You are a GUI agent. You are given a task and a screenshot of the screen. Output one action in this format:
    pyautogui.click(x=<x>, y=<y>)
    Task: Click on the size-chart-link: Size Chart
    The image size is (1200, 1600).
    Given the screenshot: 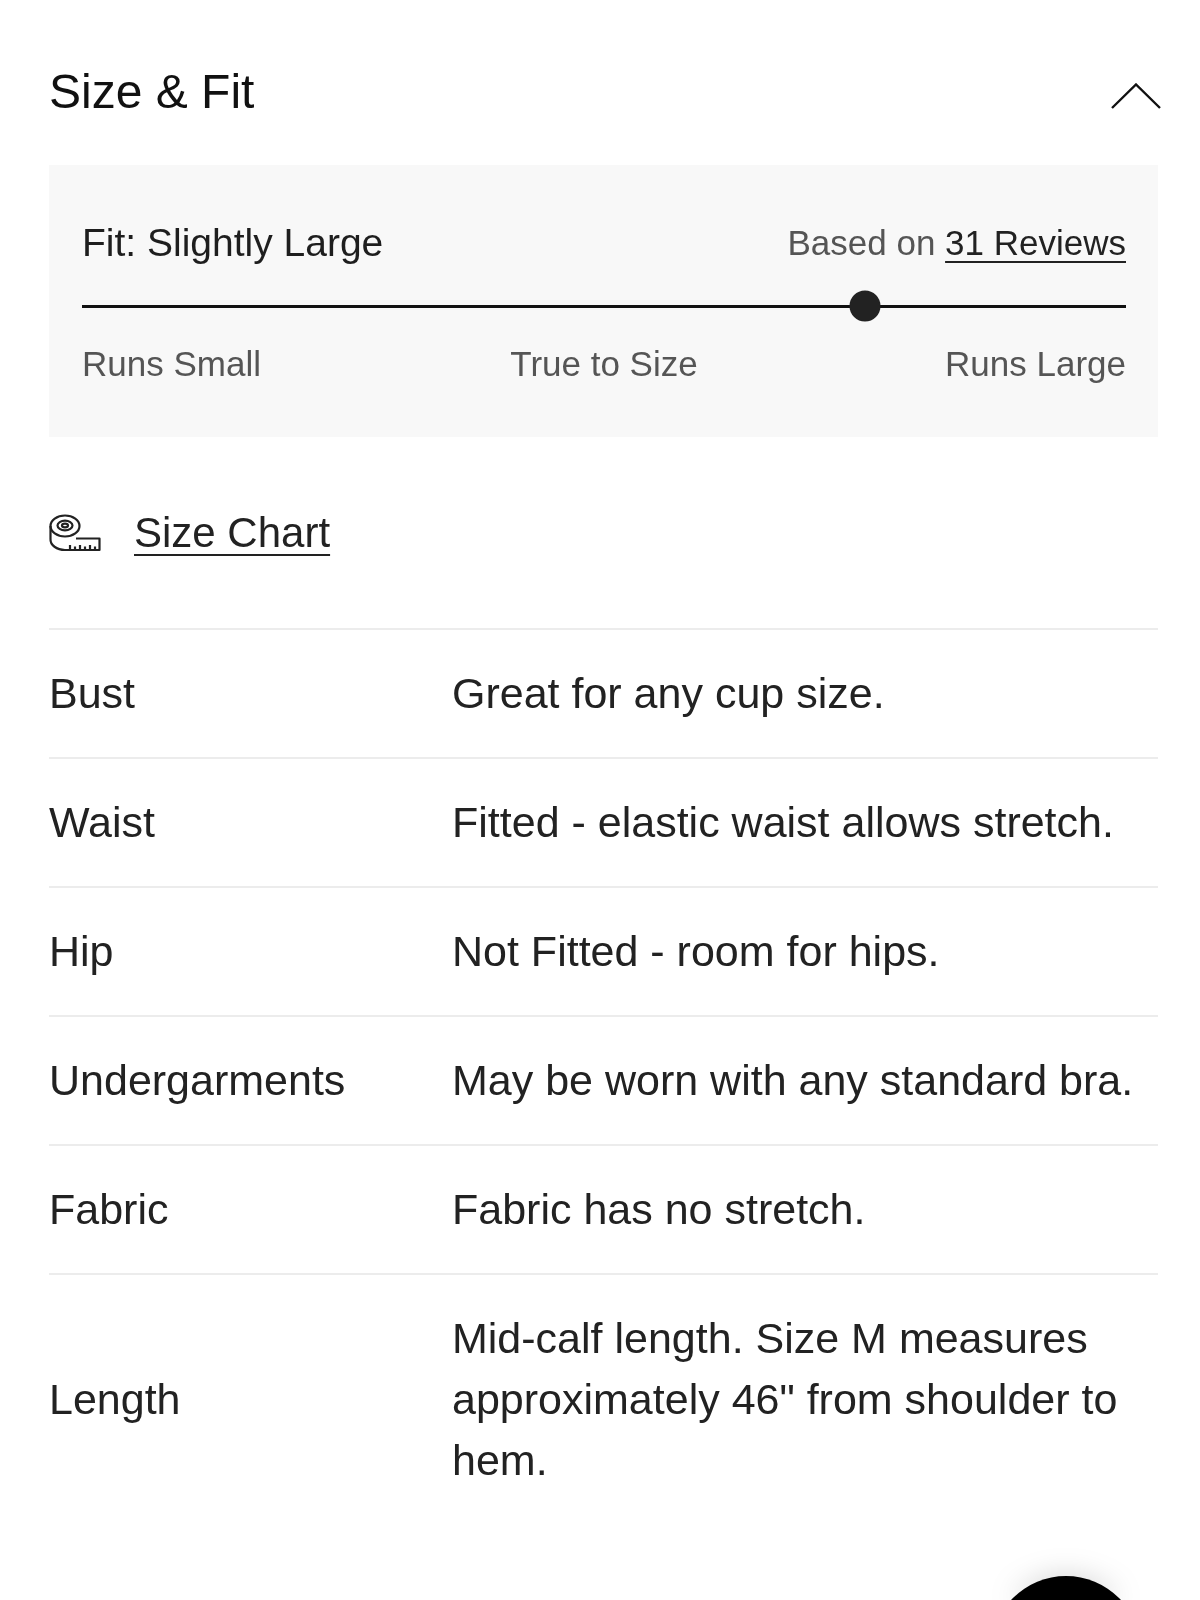 What is the action you would take?
    pyautogui.click(x=232, y=533)
    